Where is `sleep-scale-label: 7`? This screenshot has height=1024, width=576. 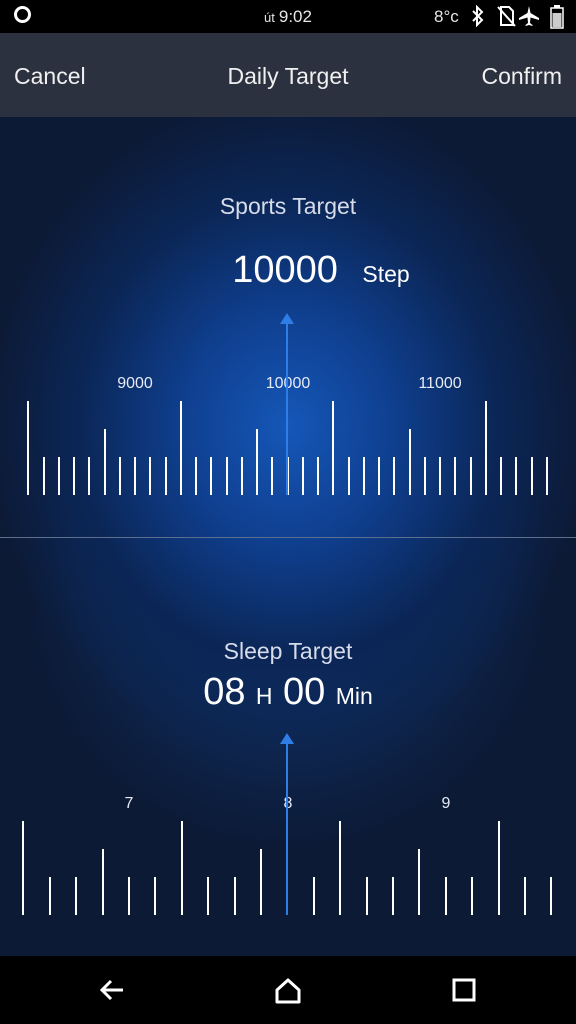 sleep-scale-label: 7 is located at coordinates (129, 803).